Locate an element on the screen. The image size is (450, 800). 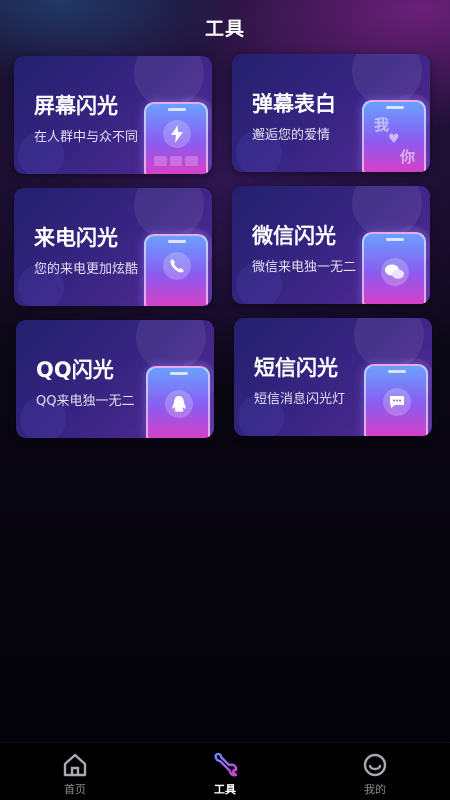
phone-illustration: 我 ♥ 你 is located at coordinates (394, 136).